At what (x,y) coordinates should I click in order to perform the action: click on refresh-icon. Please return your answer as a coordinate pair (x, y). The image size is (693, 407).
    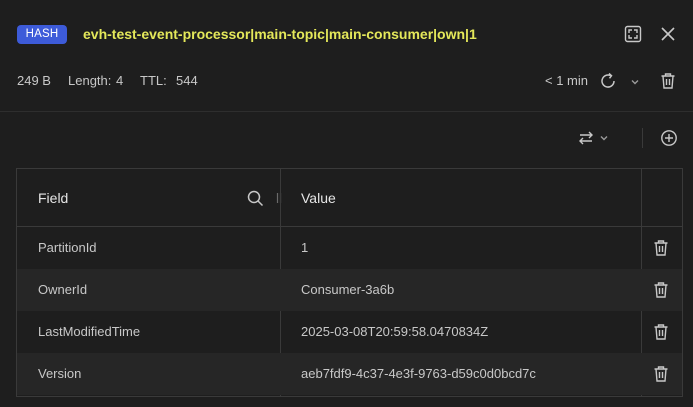
    Looking at the image, I should click on (608, 80).